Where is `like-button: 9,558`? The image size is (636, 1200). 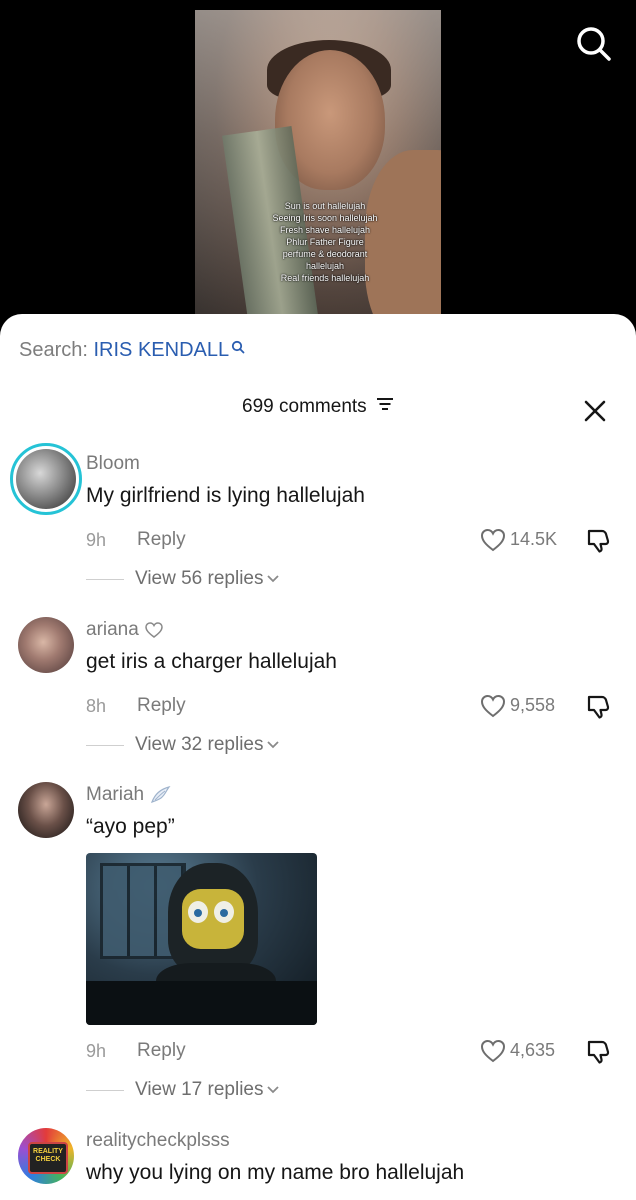 like-button: 9,558 is located at coordinates (517, 706).